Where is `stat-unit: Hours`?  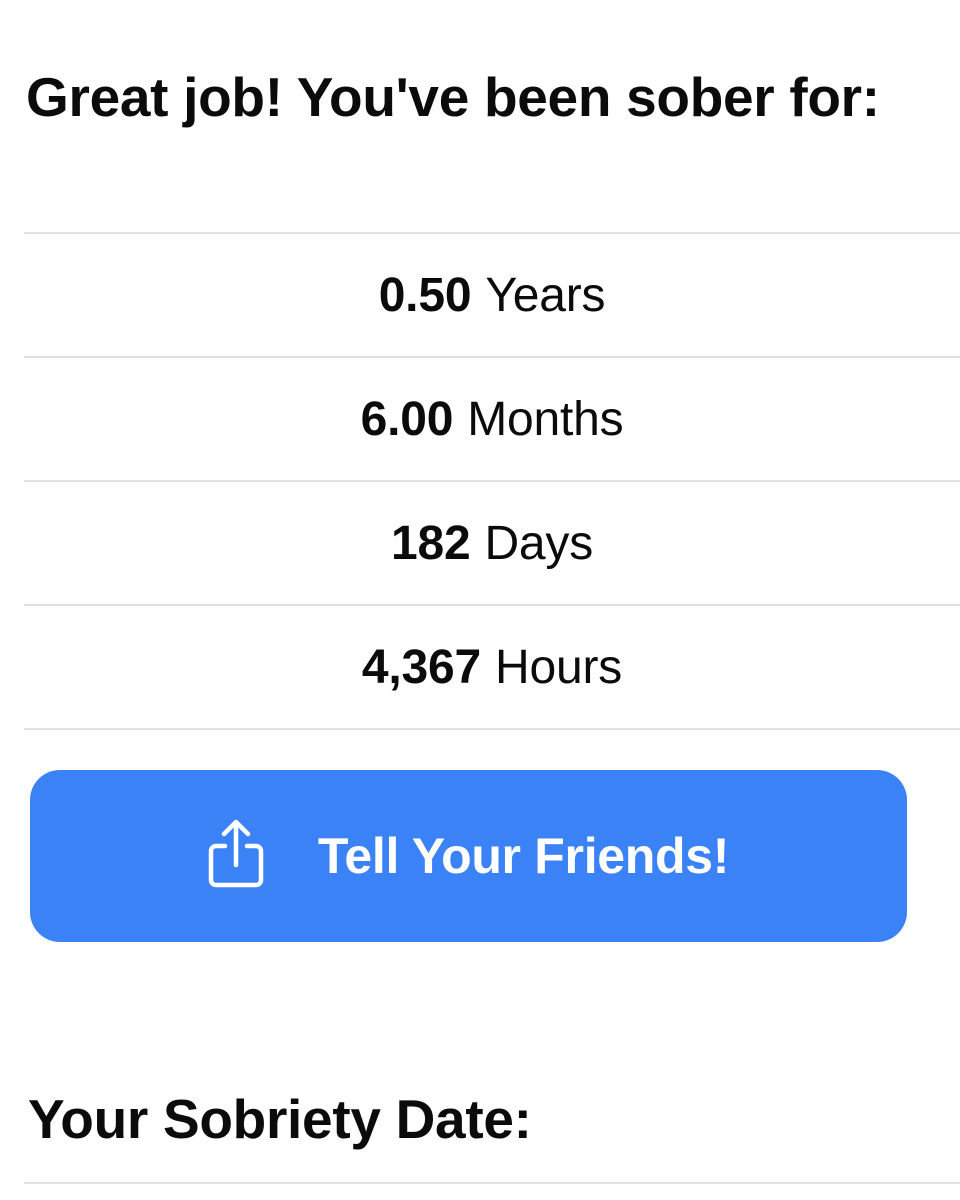
stat-unit: Hours is located at coordinates (559, 667).